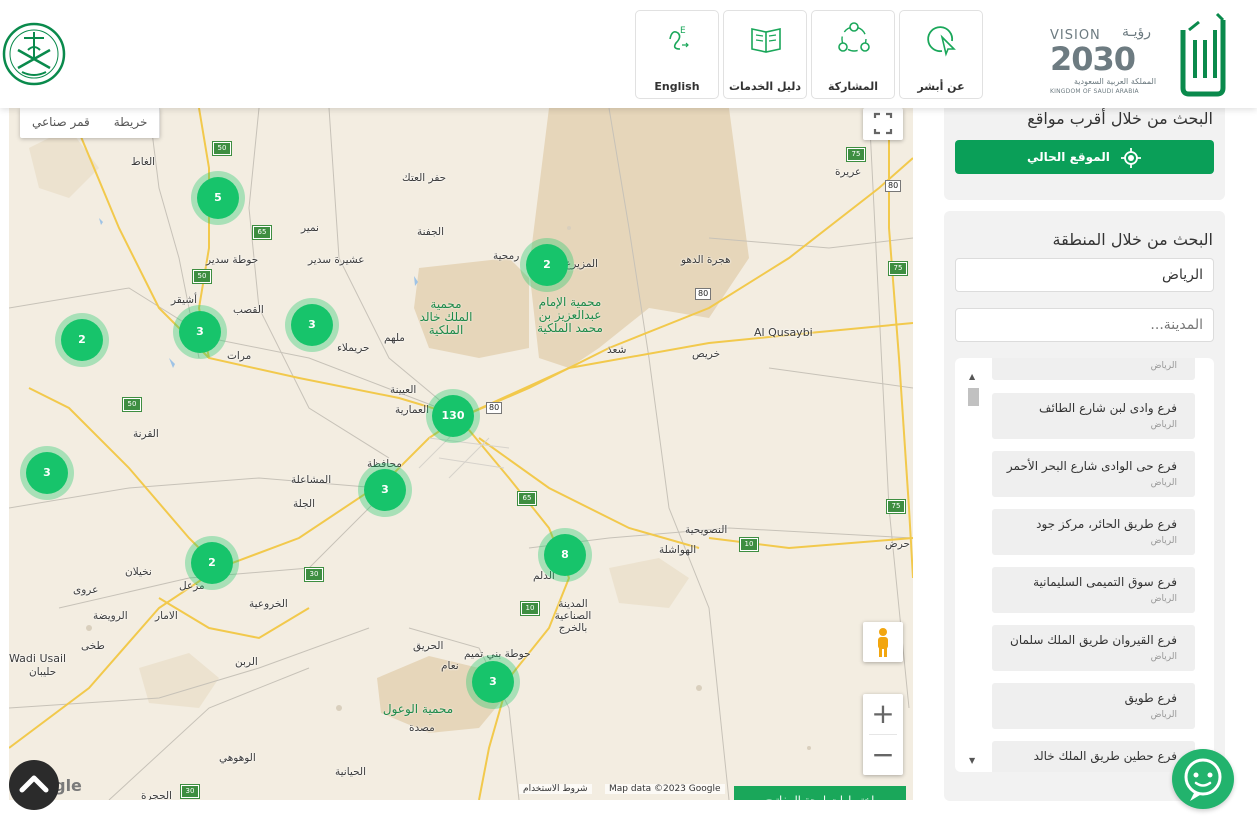 The width and height of the screenshot is (1257, 829). What do you see at coordinates (218, 198) in the screenshot?
I see `branch-cluster-marker: 5` at bounding box center [218, 198].